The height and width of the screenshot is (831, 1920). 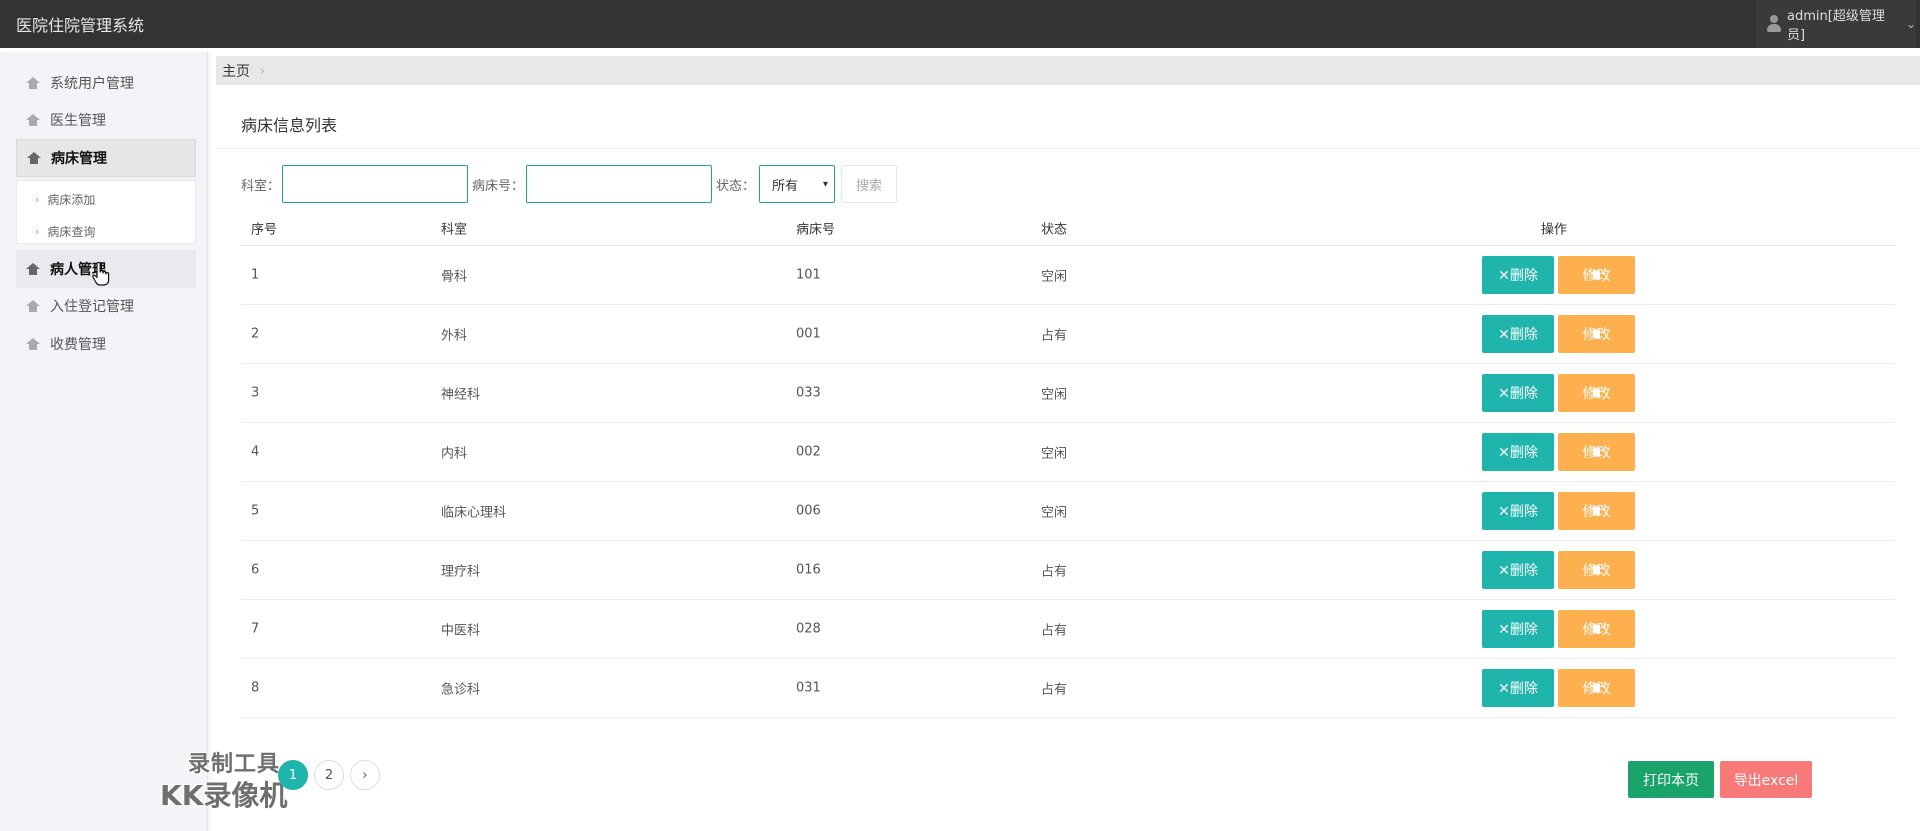 I want to click on cell-dept: 临床心理科, so click(x=474, y=513).